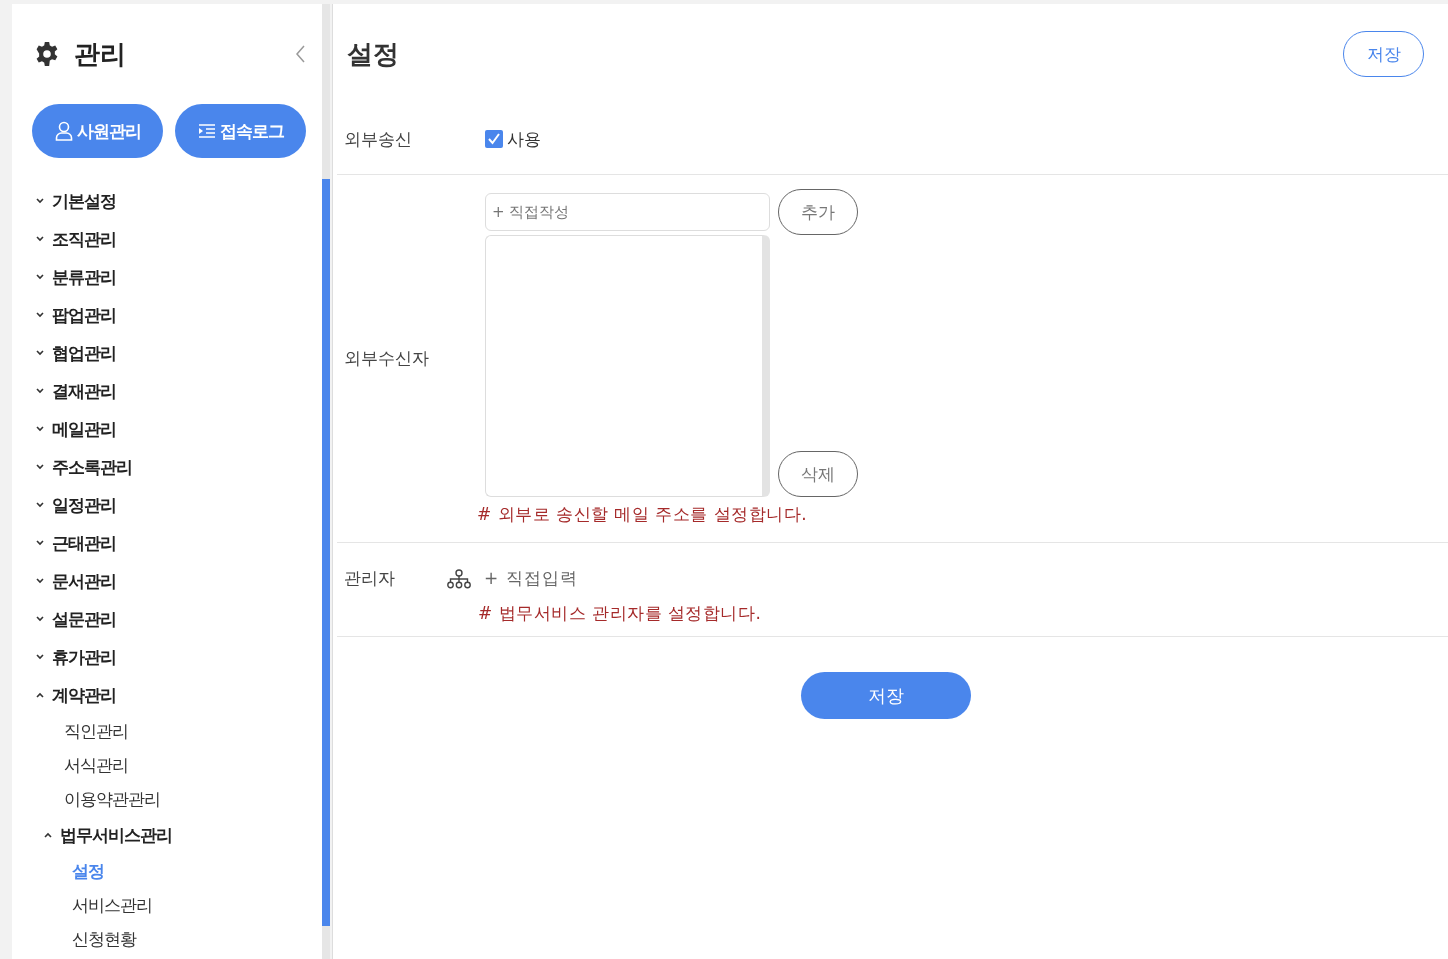  I want to click on gear-icon, so click(47, 54).